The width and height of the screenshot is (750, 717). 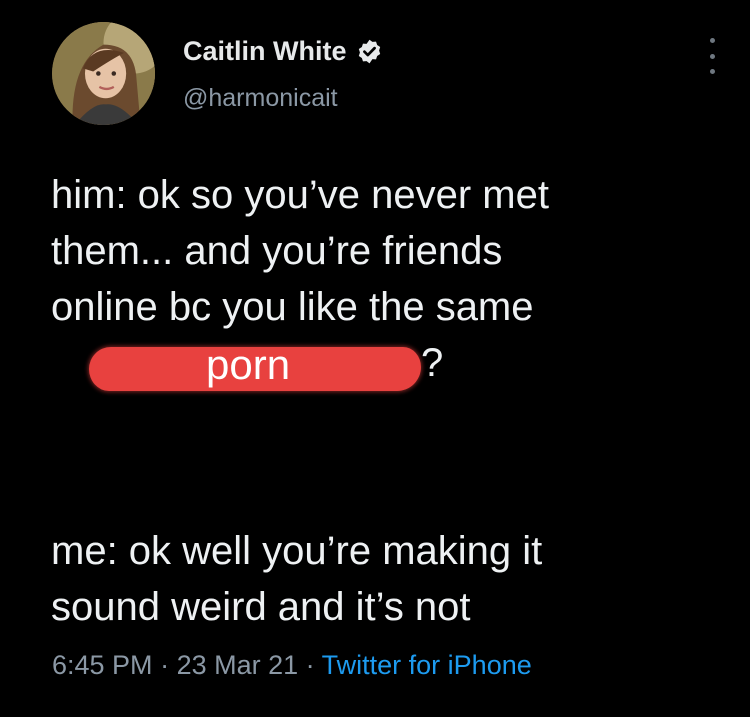 I want to click on trailing-question-mark: ?, so click(x=432, y=363).